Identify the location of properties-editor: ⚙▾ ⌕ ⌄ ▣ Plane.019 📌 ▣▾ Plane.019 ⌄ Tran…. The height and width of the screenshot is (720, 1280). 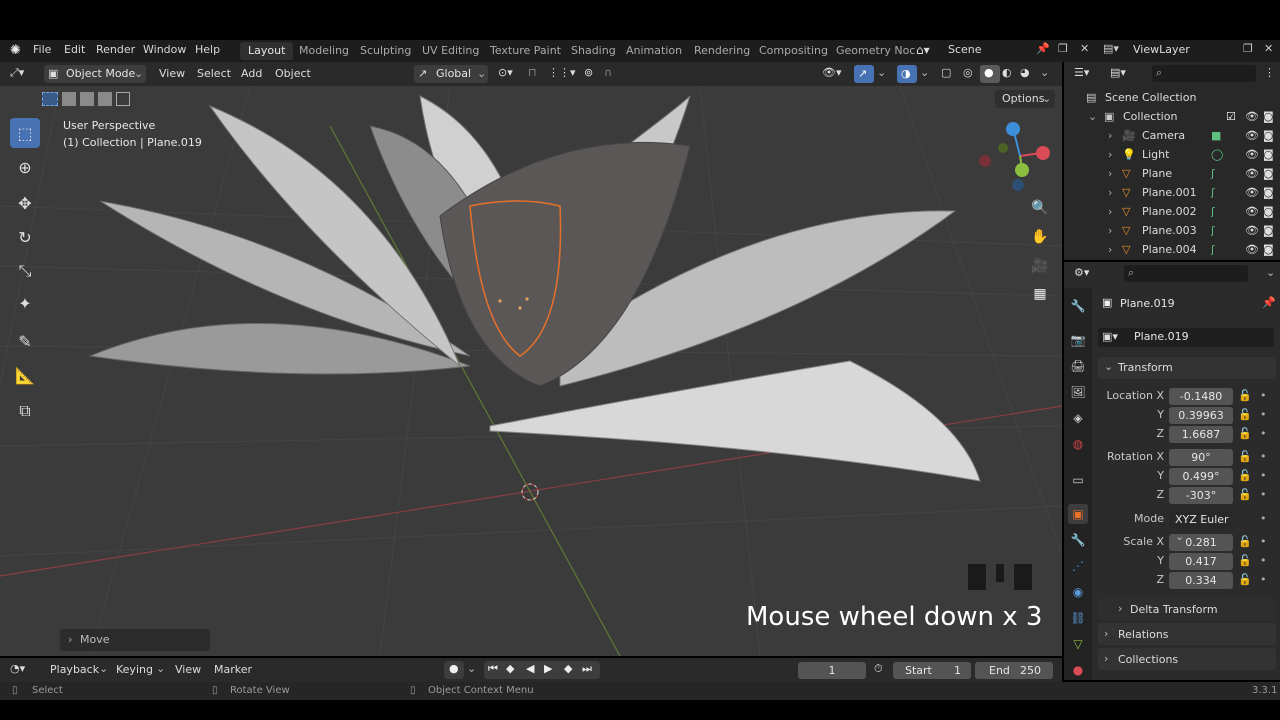
(1172, 471).